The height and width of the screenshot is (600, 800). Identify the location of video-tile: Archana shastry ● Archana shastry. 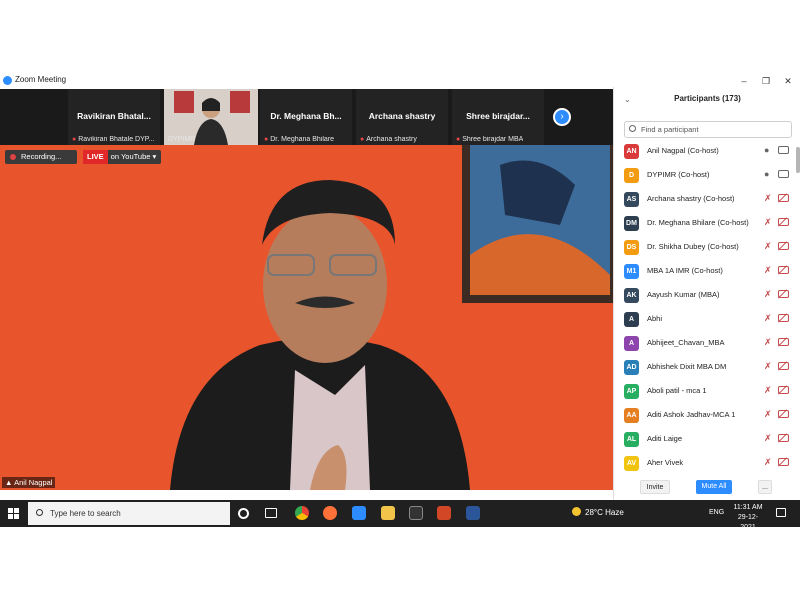
(402, 117).